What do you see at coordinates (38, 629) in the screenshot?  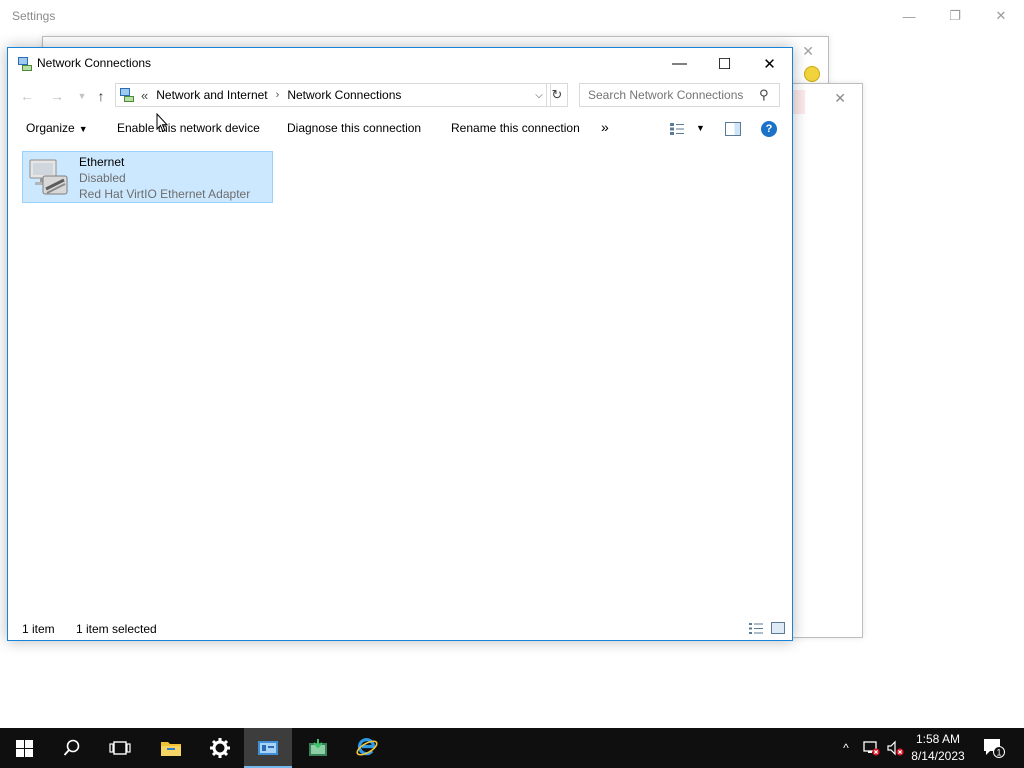 I see `item-count: 1 item` at bounding box center [38, 629].